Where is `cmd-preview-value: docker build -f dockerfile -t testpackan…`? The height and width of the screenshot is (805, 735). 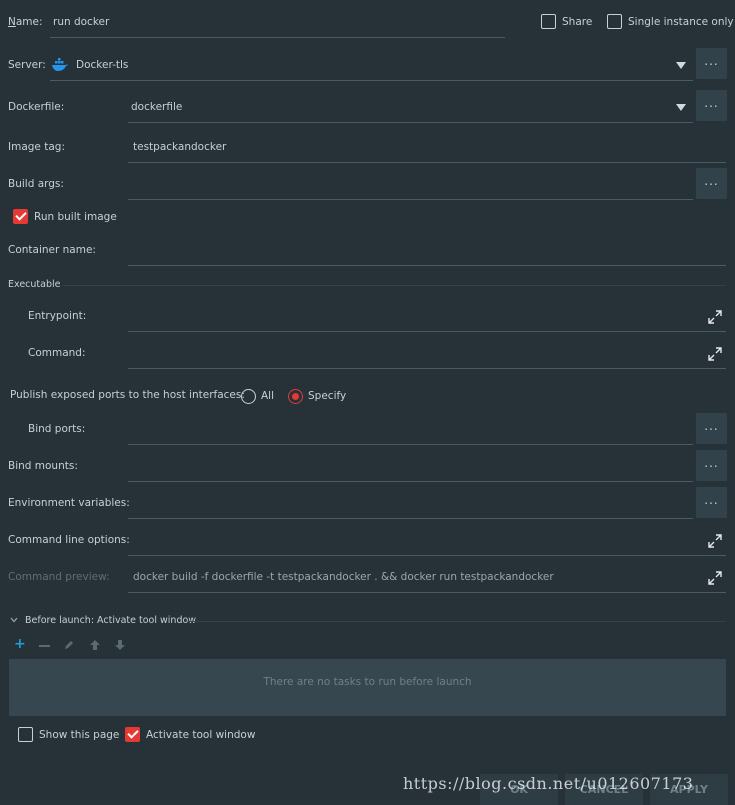
cmd-preview-value: docker build -f dockerfile -t testpackan… is located at coordinates (343, 577).